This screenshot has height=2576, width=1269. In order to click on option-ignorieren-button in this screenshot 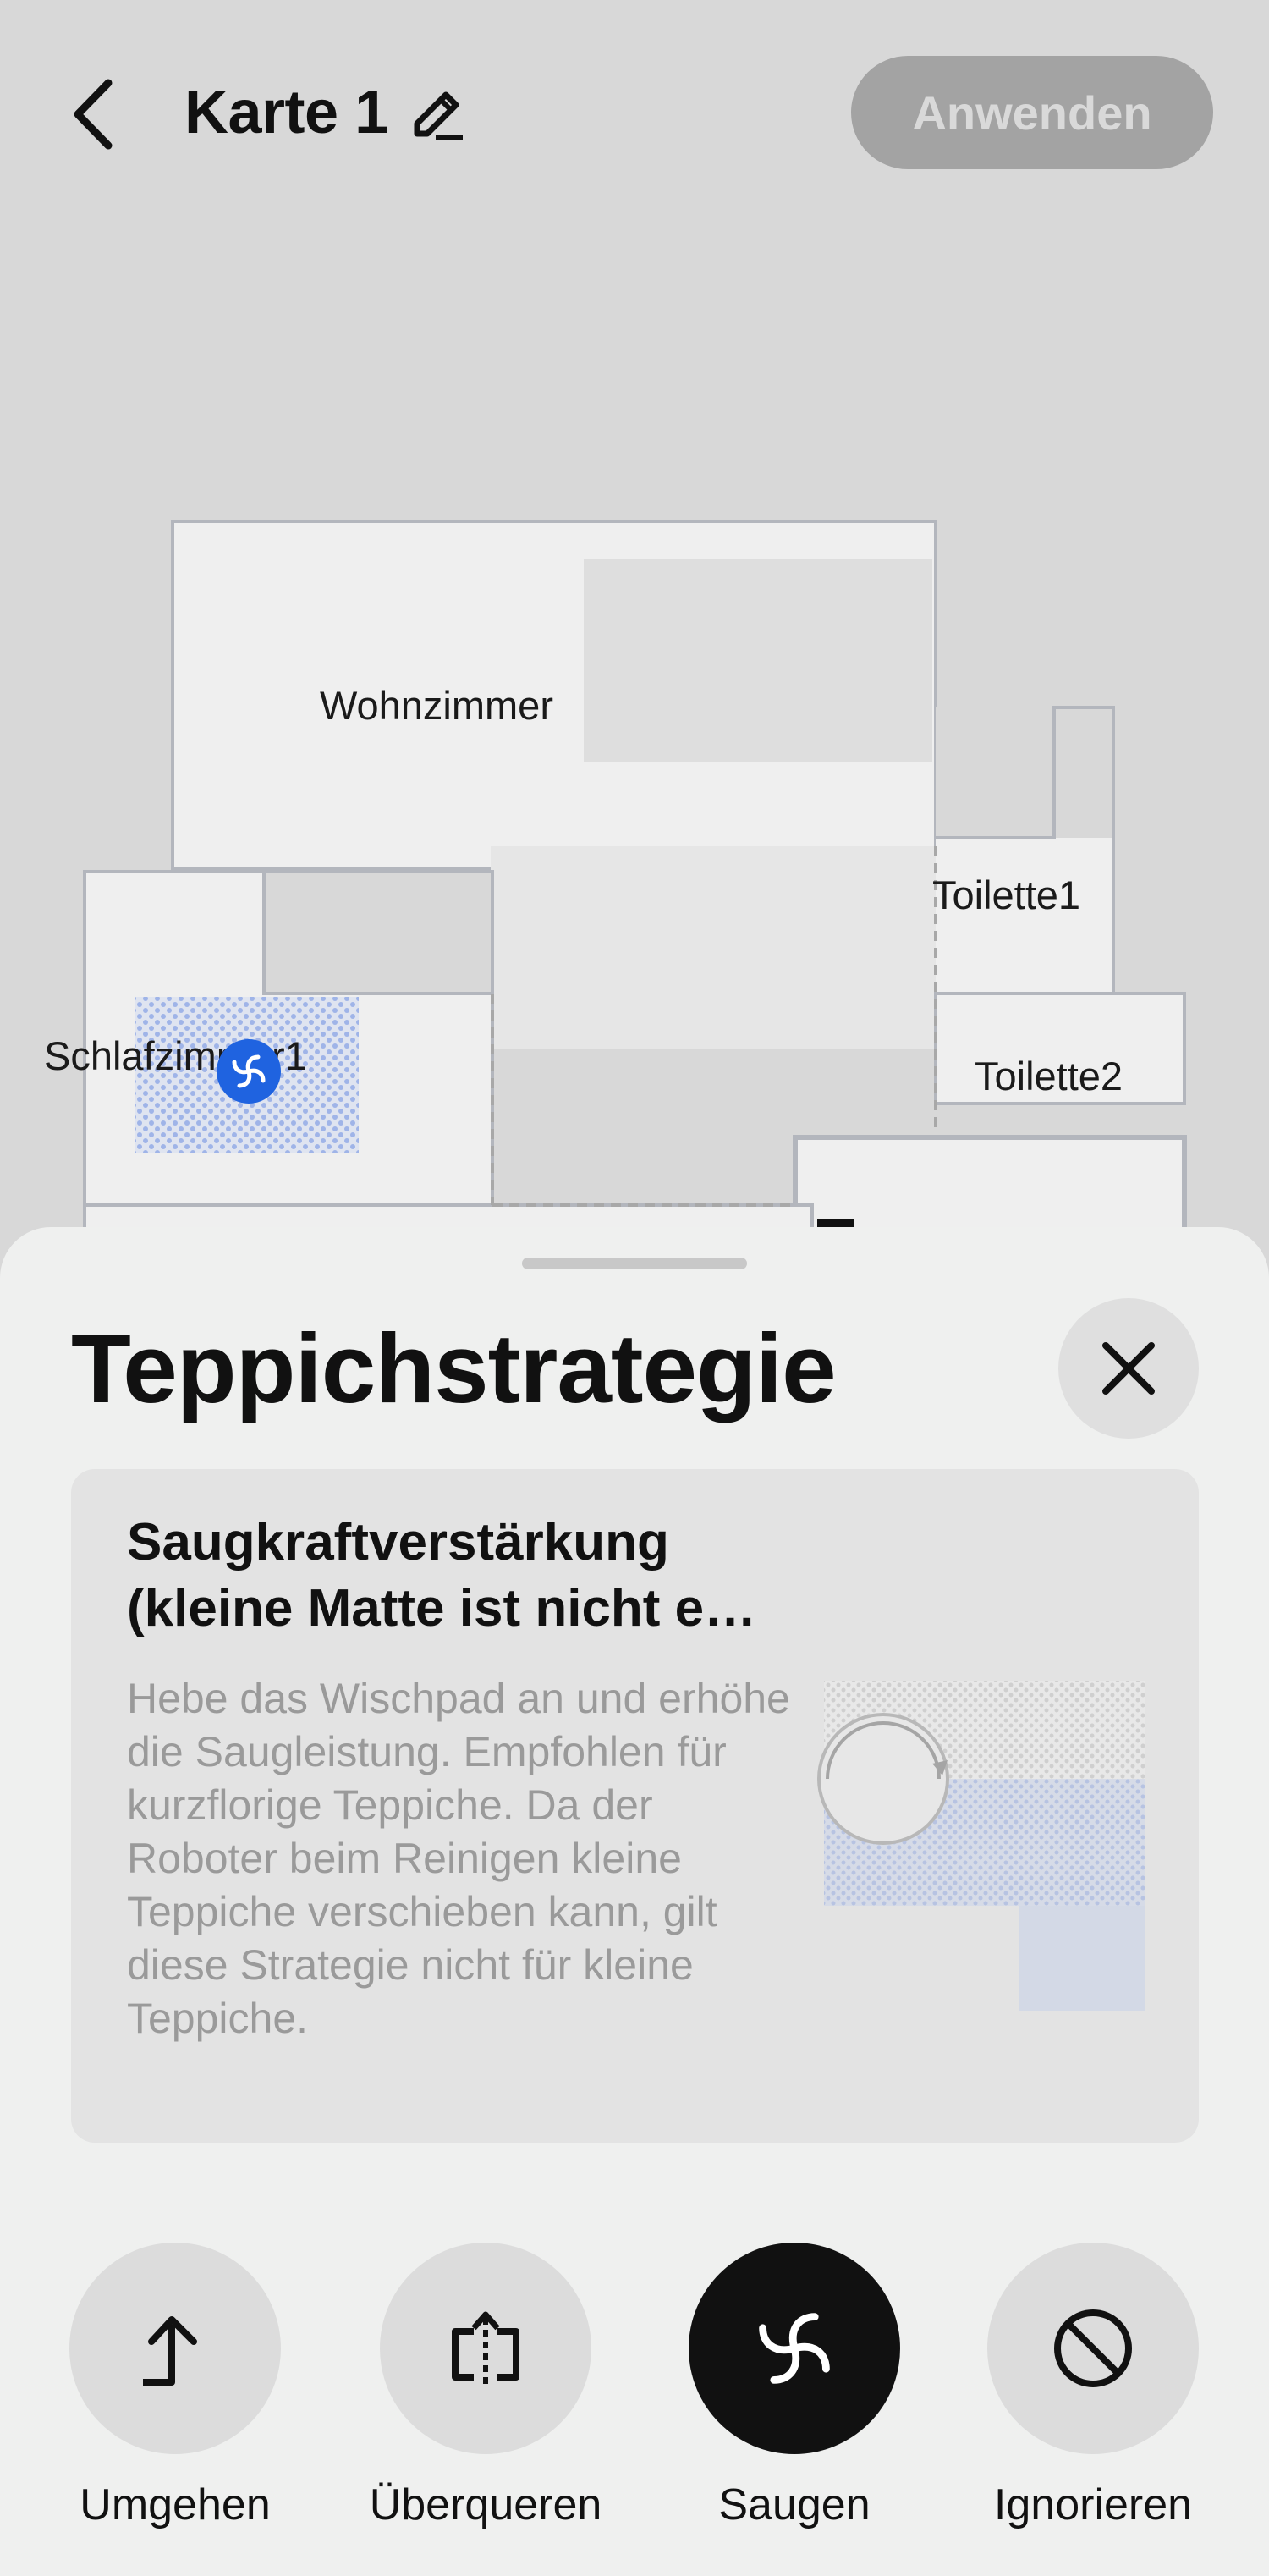, I will do `click(1093, 2348)`.